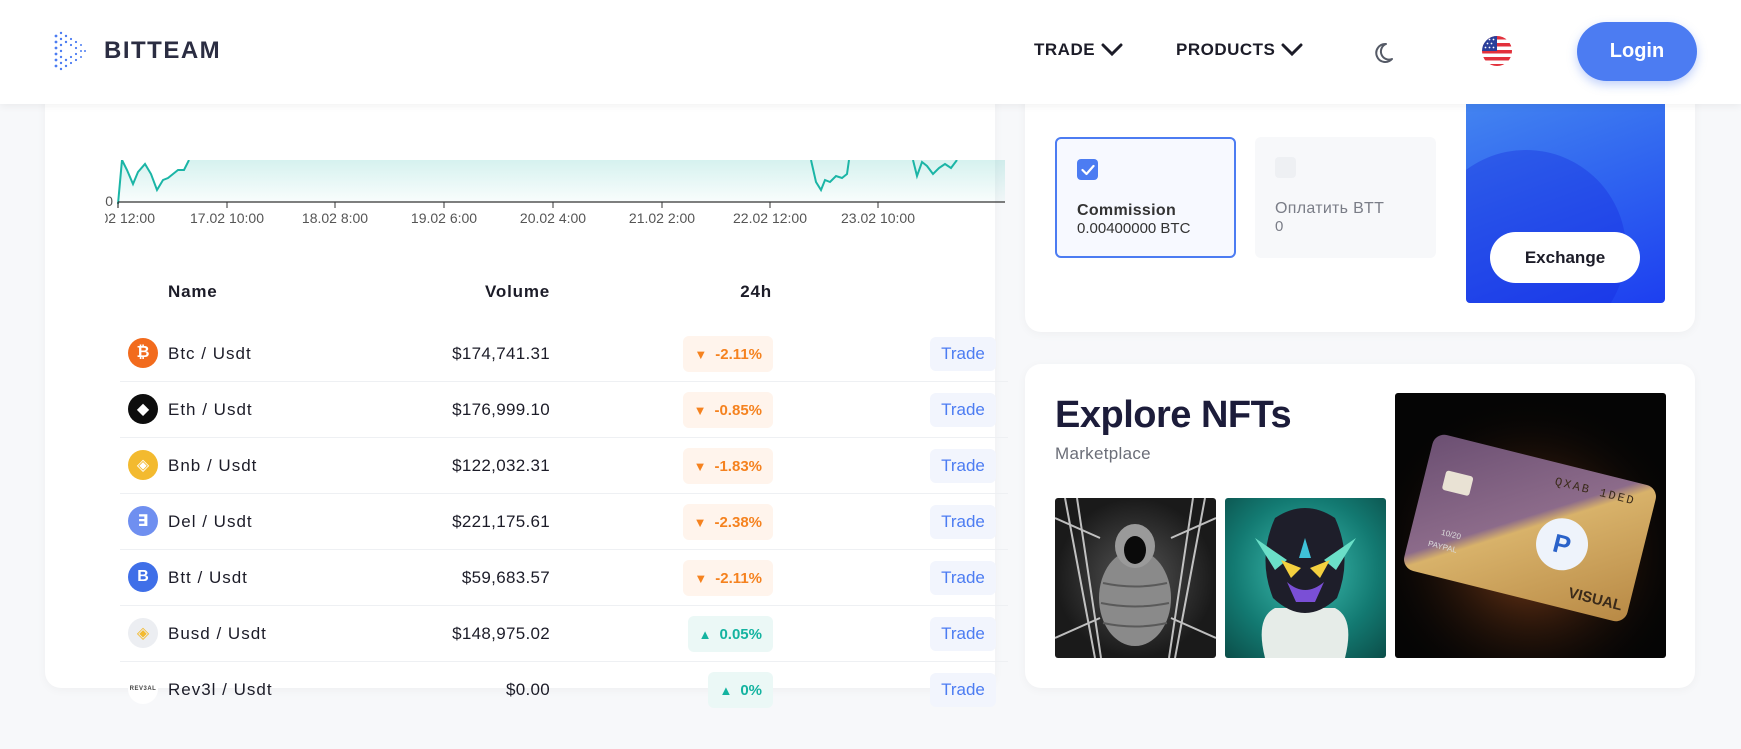 This screenshot has width=1741, height=749. What do you see at coordinates (1305, 578) in the screenshot?
I see `nft-masked-figure-image` at bounding box center [1305, 578].